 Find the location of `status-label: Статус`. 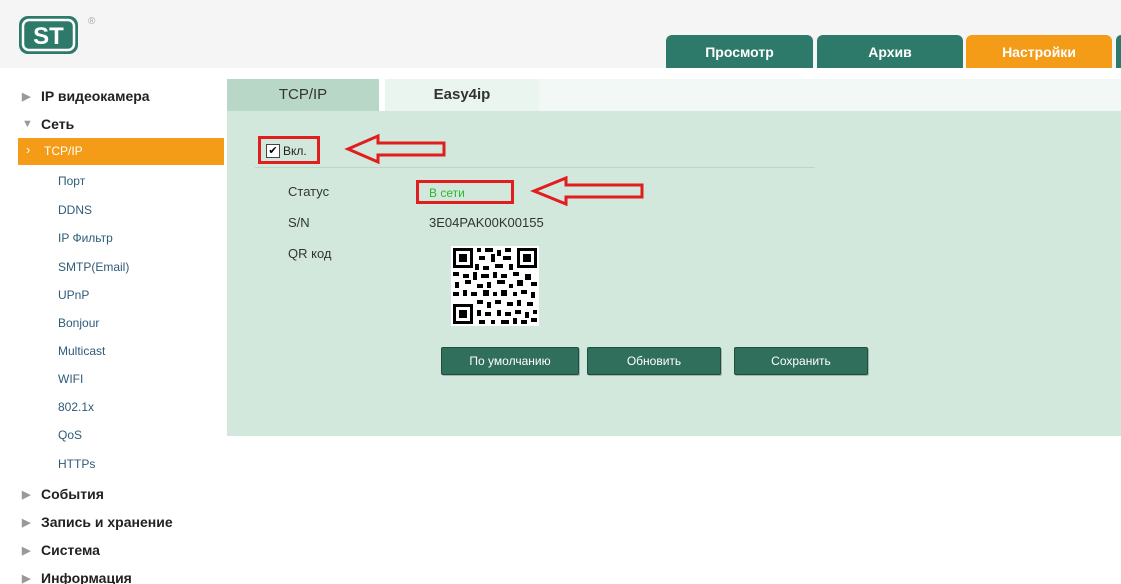

status-label: Статус is located at coordinates (309, 191).